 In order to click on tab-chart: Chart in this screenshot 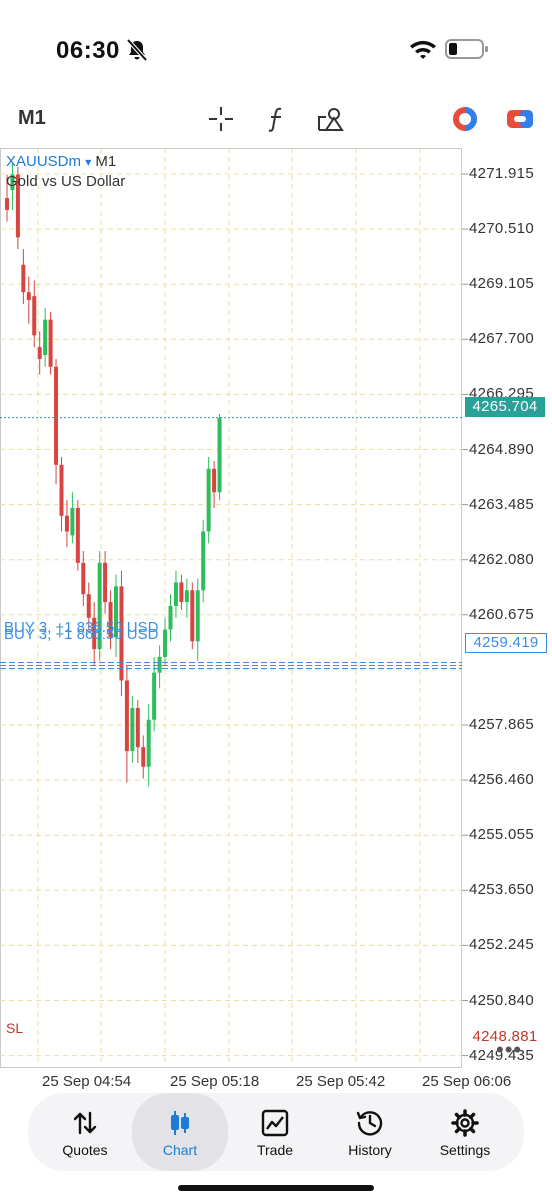, I will do `click(180, 1132)`.